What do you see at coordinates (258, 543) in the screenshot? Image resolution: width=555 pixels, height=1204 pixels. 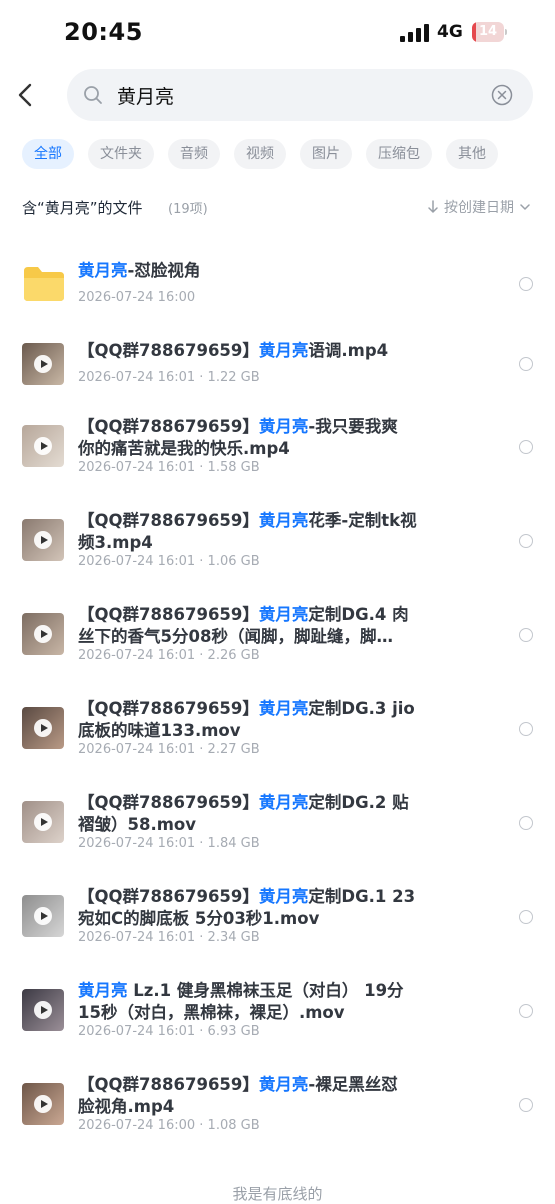 I see `file-name-line: 频3.mp4` at bounding box center [258, 543].